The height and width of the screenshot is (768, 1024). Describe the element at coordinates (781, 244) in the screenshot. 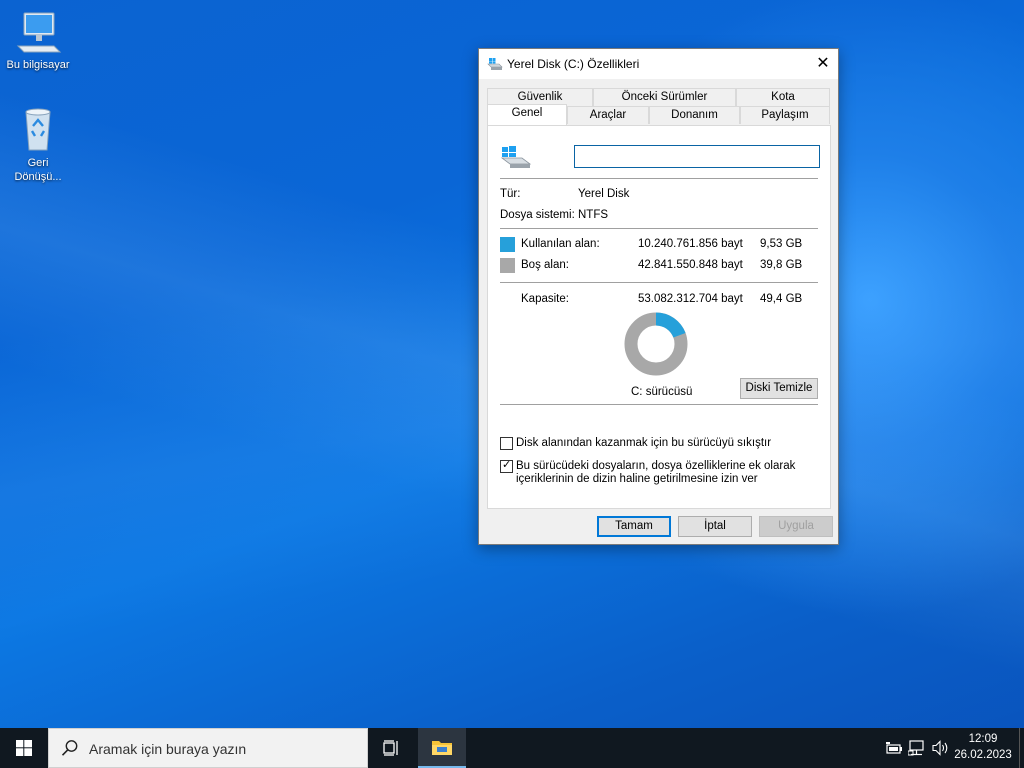

I see `used-space-size: 9,53 GB` at that location.